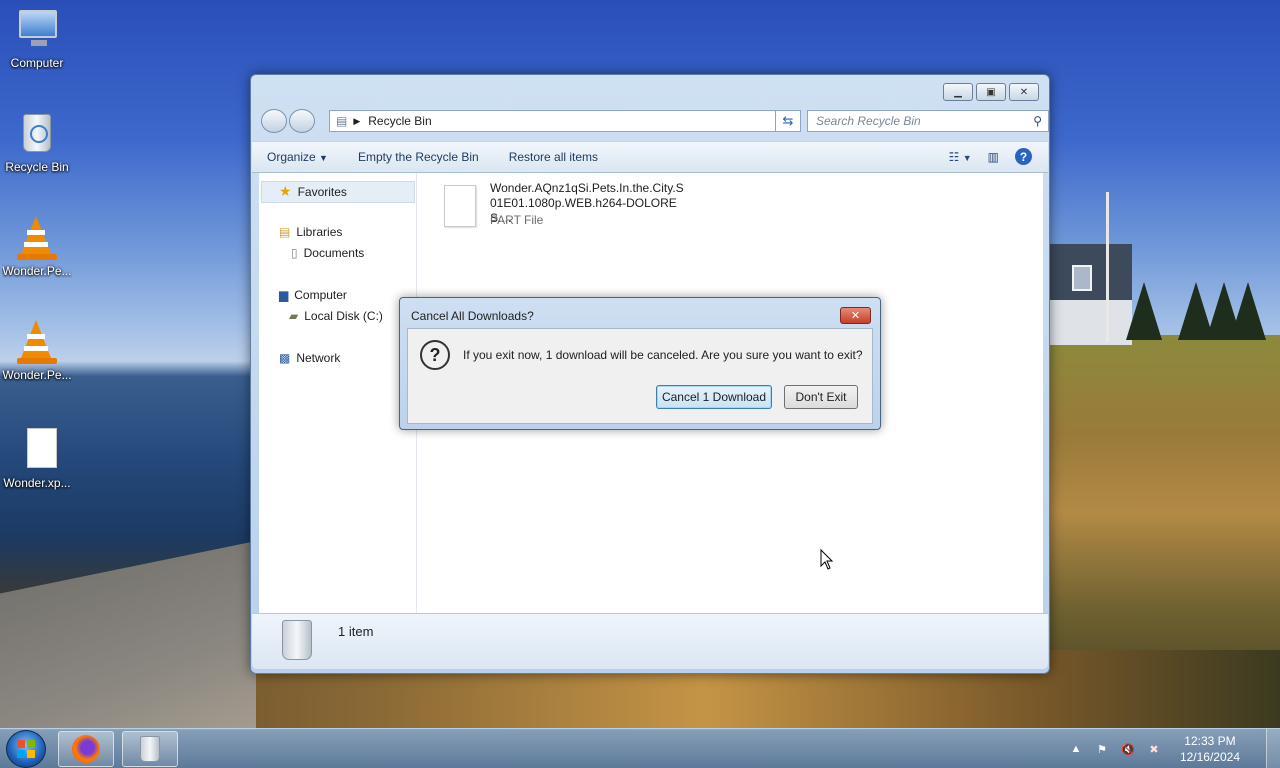 The height and width of the screenshot is (768, 1280). What do you see at coordinates (1210, 749) in the screenshot?
I see `clock: 12:33 PM 12/16/2024` at bounding box center [1210, 749].